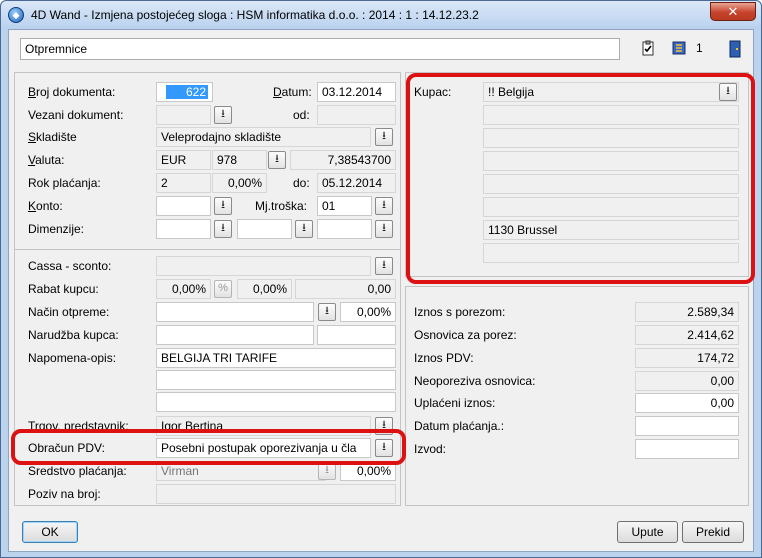  I want to click on narudzba-kupca-input, so click(235, 335).